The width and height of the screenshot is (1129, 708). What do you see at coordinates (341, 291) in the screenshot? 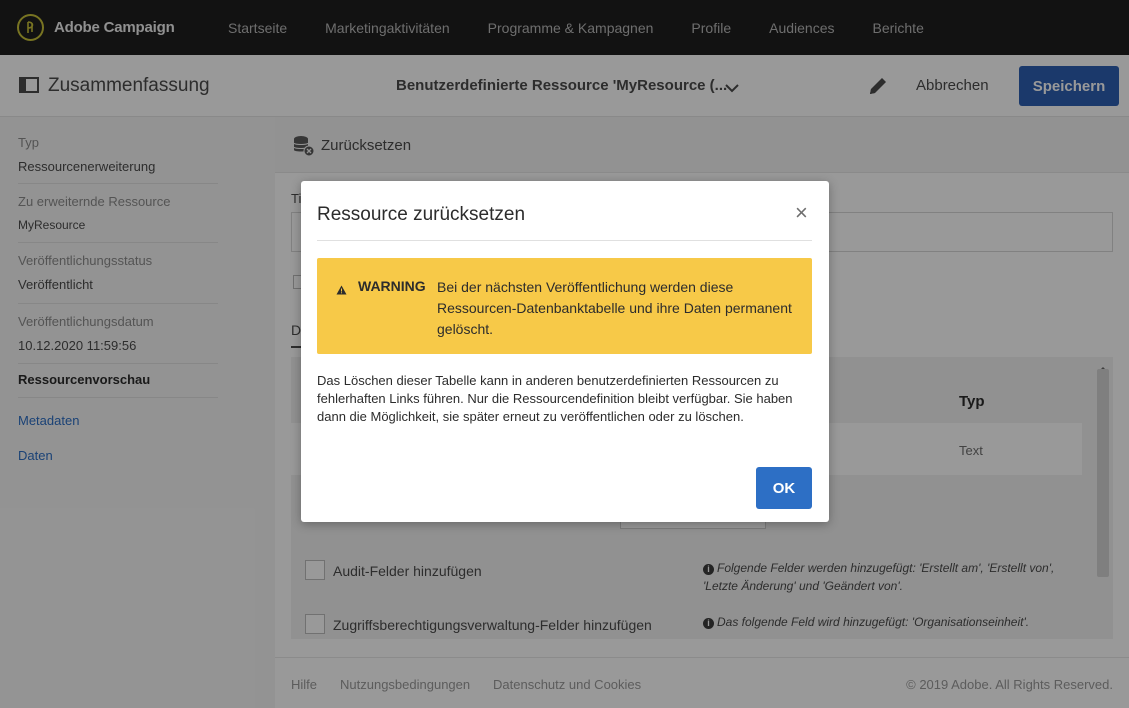
I see `warning-icon` at bounding box center [341, 291].